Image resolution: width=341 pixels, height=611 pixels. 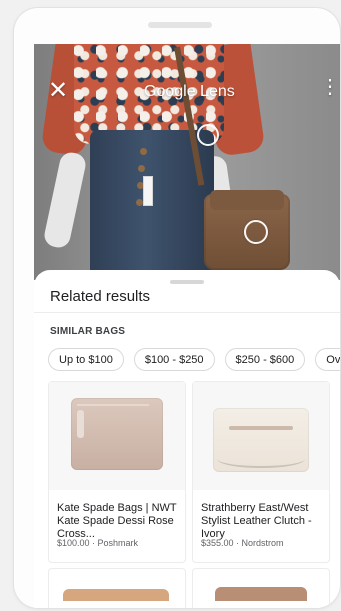 What do you see at coordinates (98, 543) in the screenshot?
I see `product-price: $100.00 · Poshmark` at bounding box center [98, 543].